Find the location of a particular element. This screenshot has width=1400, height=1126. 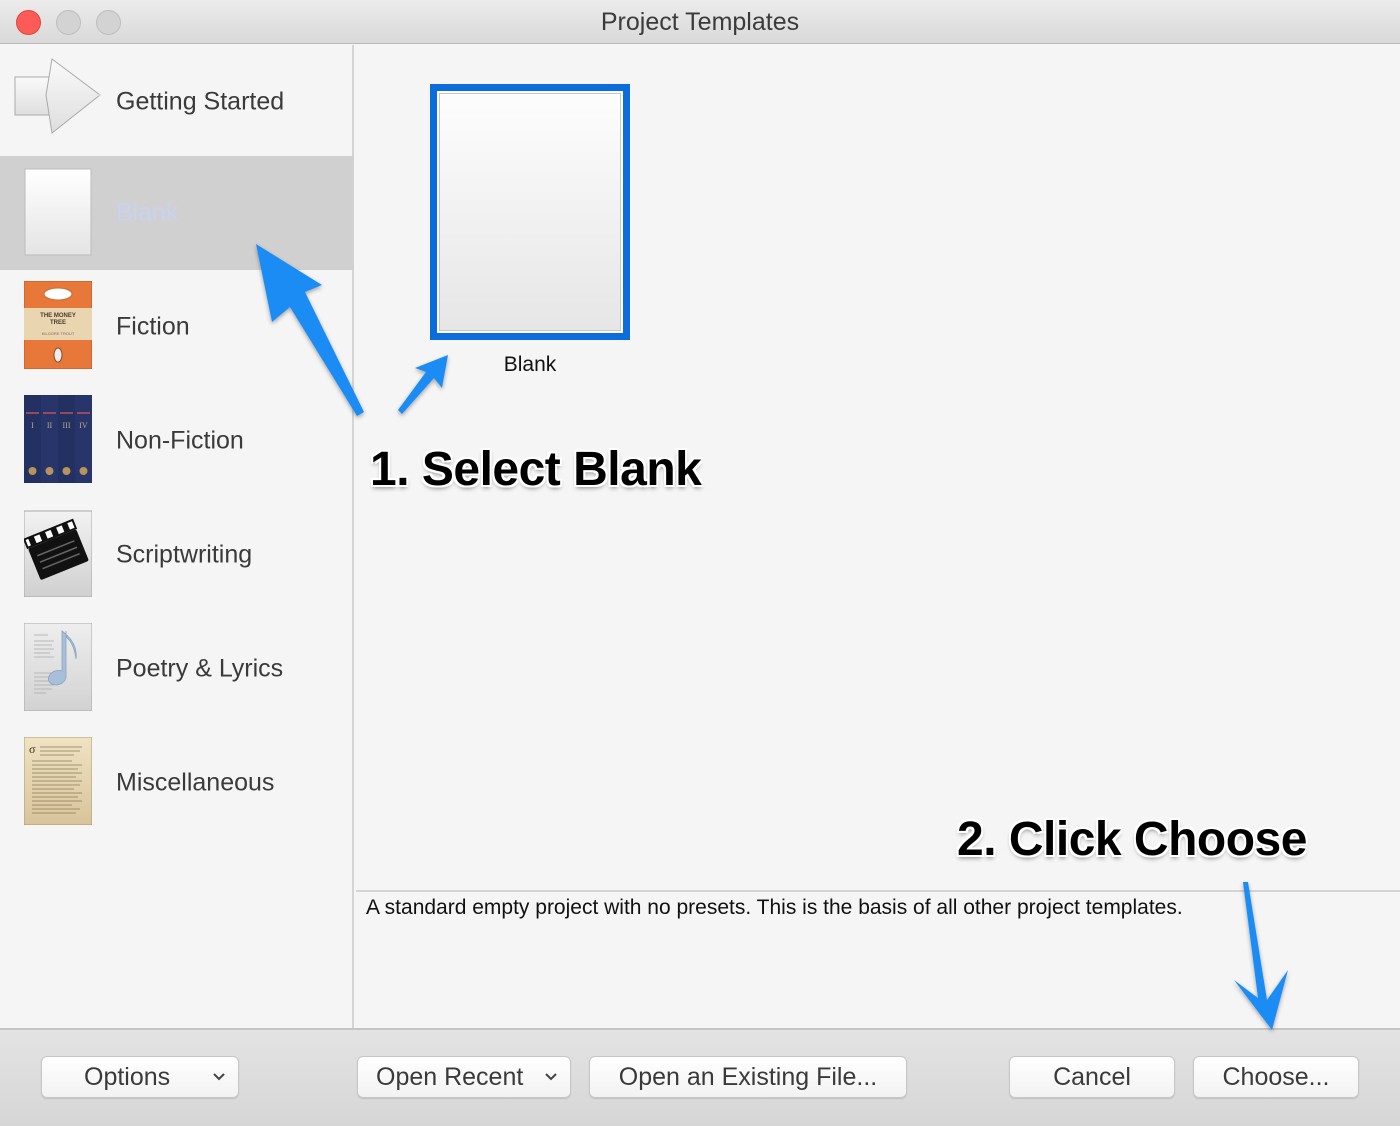

sidebar-item-label: Miscellaneous is located at coordinates (195, 782).